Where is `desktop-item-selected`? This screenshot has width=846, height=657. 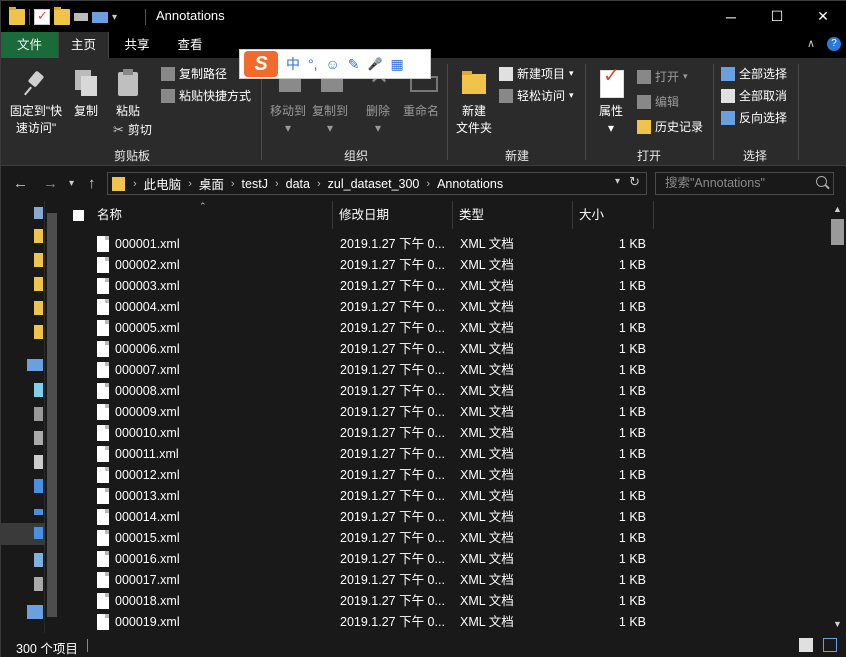
desktop-item-selected is located at coordinates (23, 534).